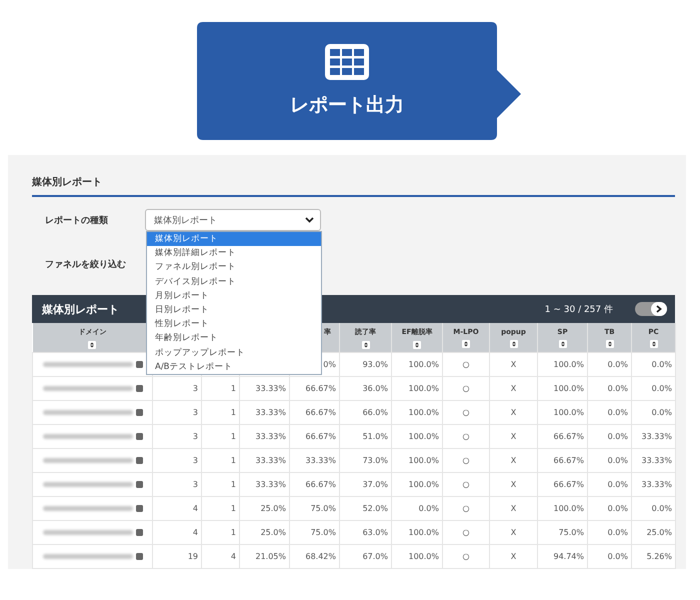 This screenshot has width=700, height=600. Describe the element at coordinates (234, 267) in the screenshot. I see `dropdown-option: ファネル別レポート` at that location.